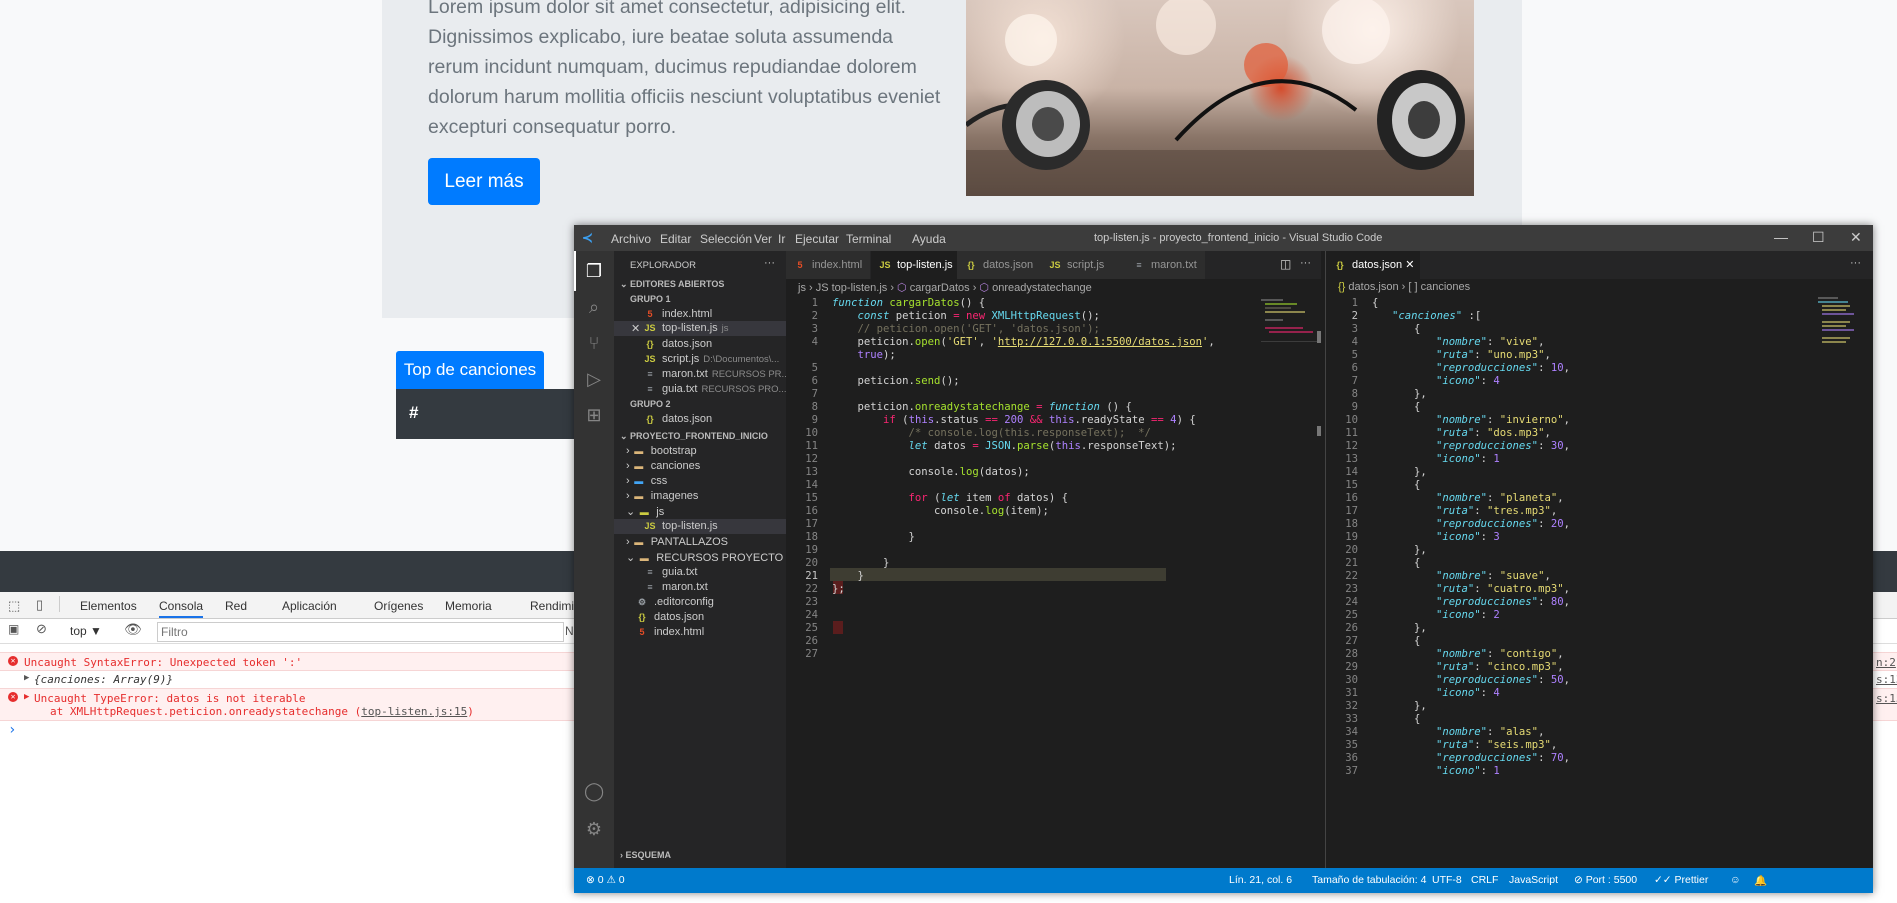  What do you see at coordinates (635, 328) in the screenshot?
I see `close-editor-icon: ✕` at bounding box center [635, 328].